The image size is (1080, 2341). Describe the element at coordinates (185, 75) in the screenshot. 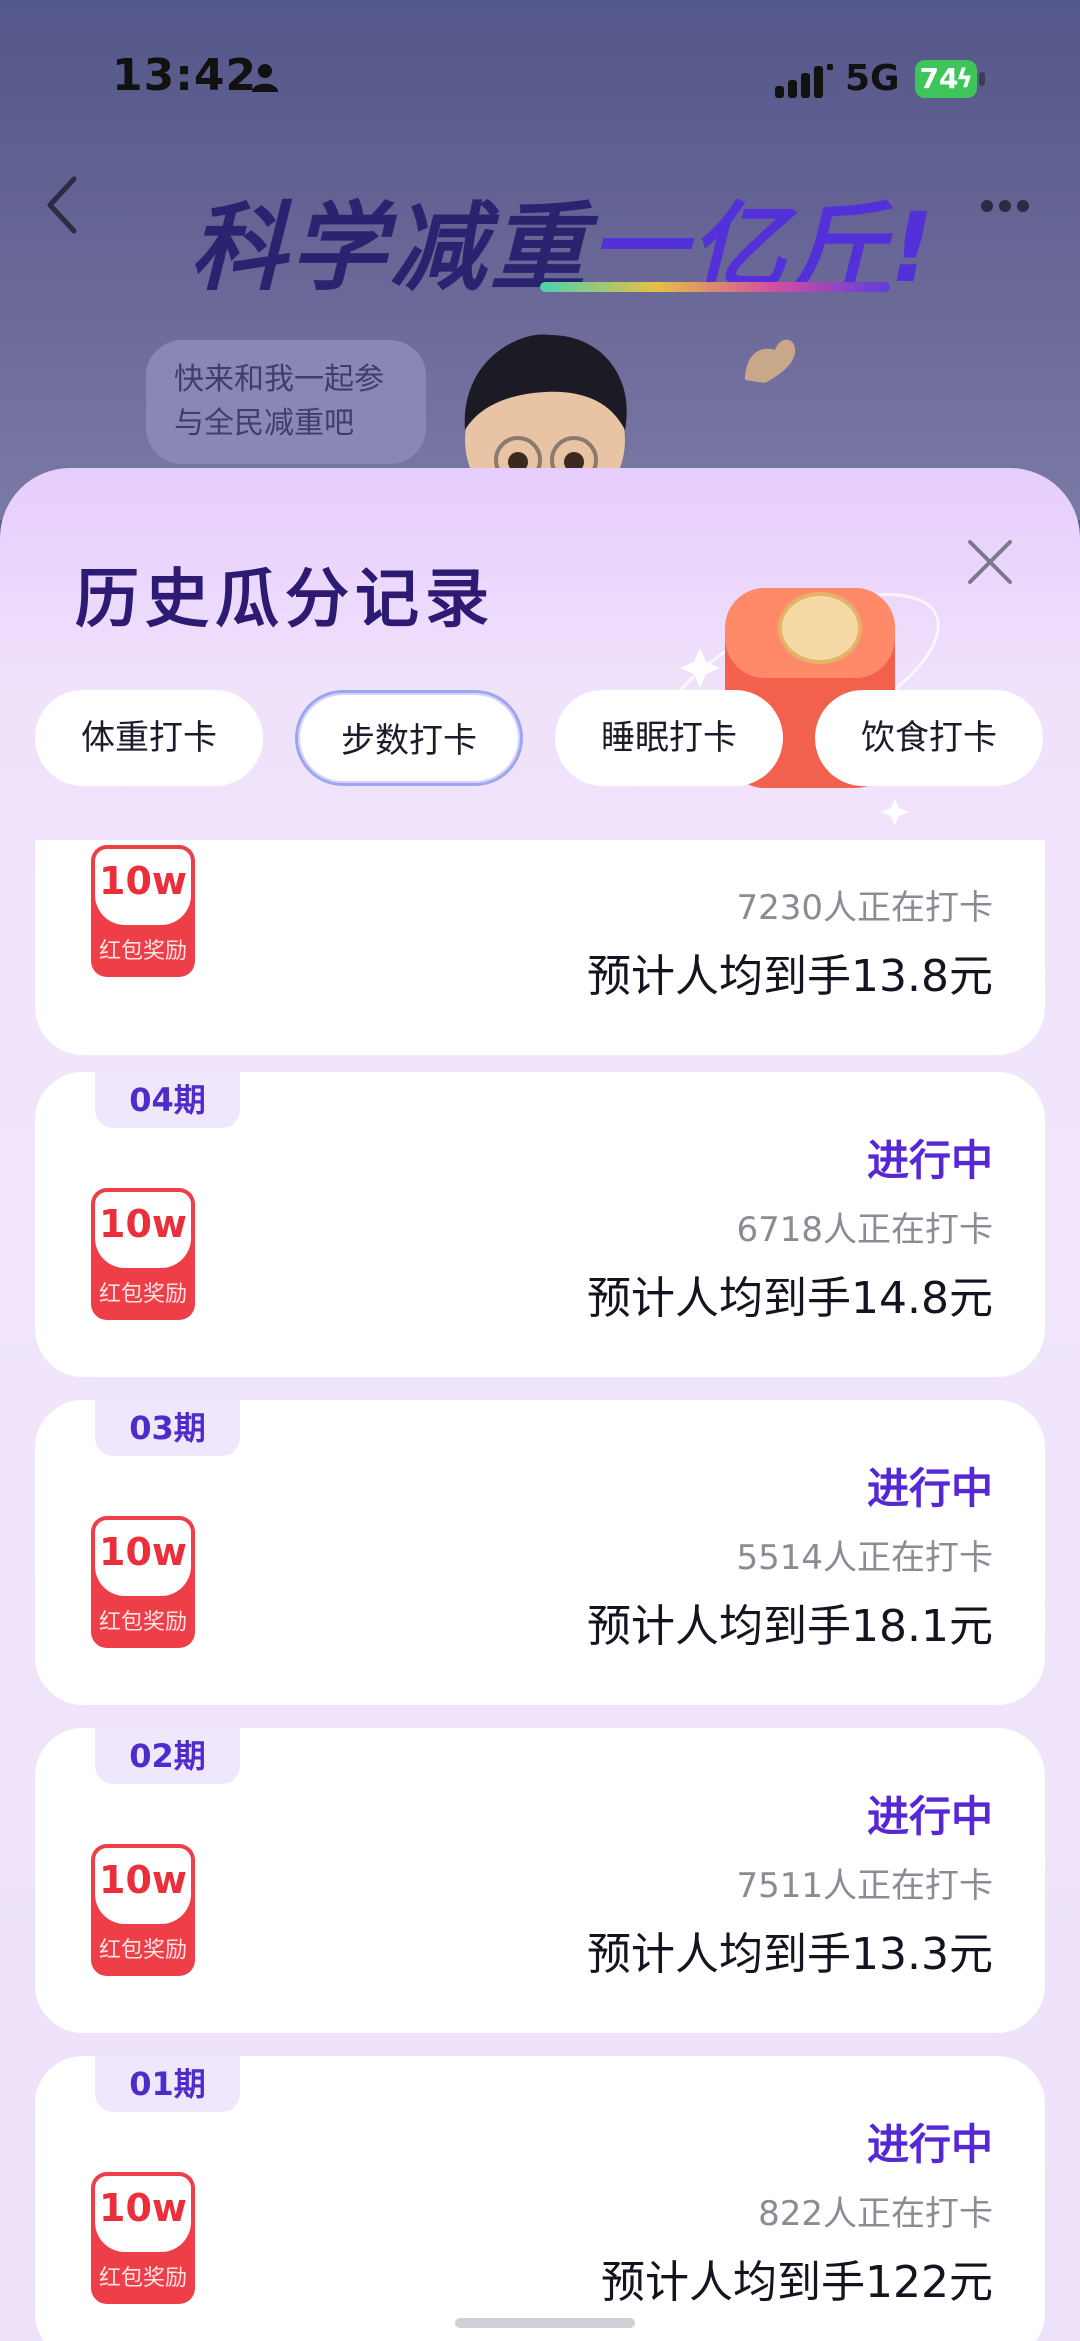

I see `status-time: 13:42` at that location.